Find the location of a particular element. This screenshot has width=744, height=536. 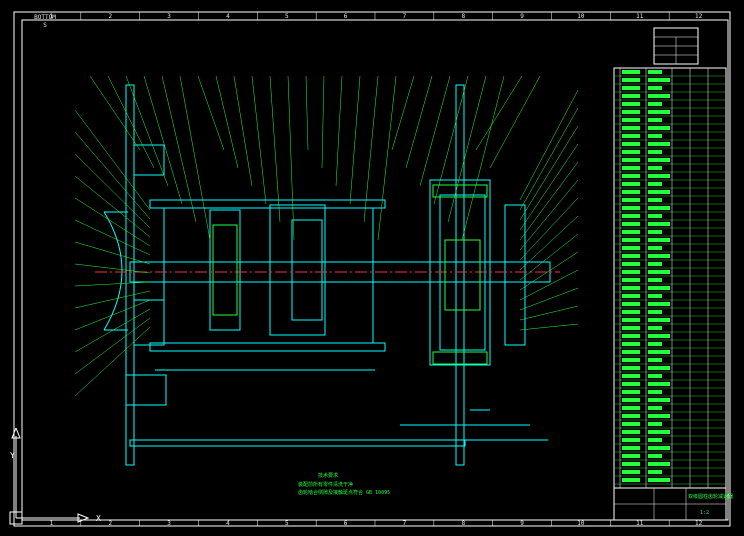

column-mark: 6 is located at coordinates (346, 16).